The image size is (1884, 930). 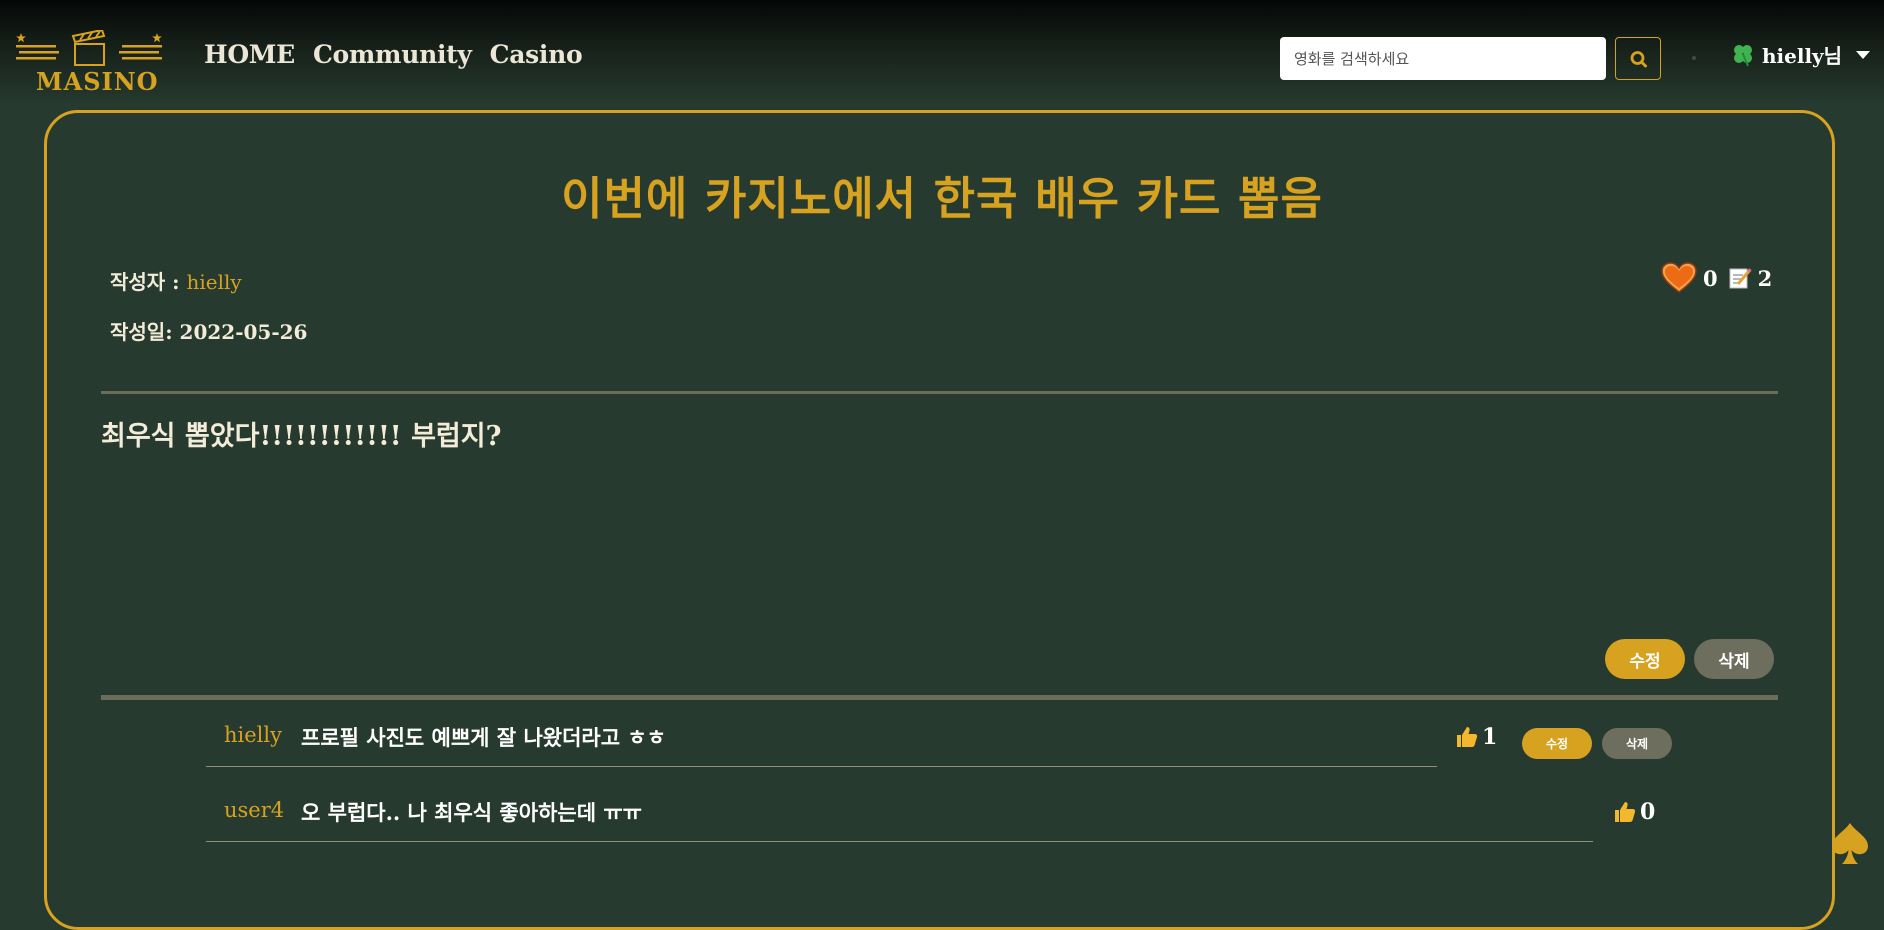 I want to click on like-count: 1, so click(x=1490, y=737).